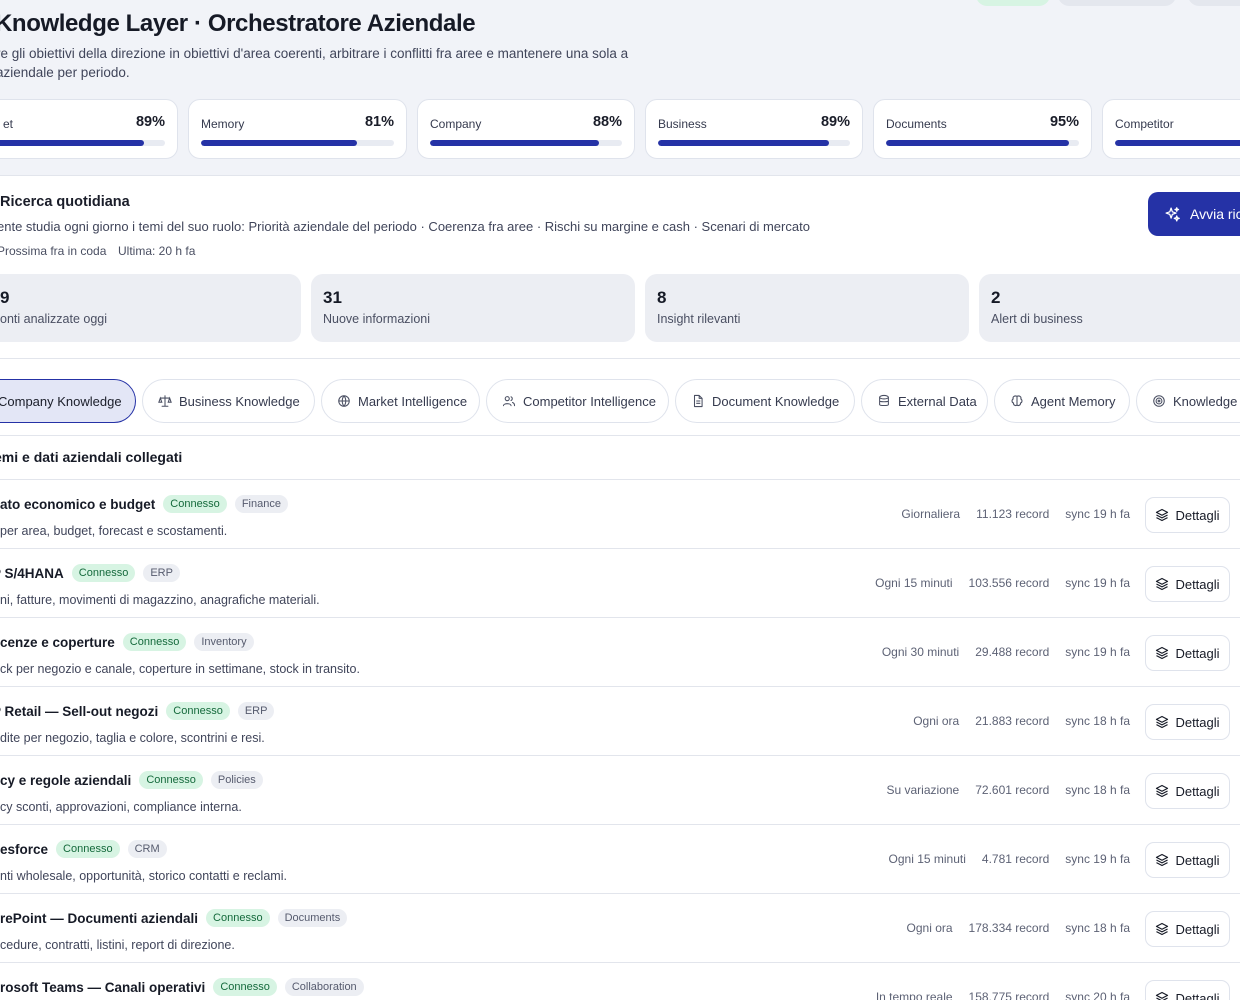 This screenshot has height=1000, width=1240. Describe the element at coordinates (765, 401) in the screenshot. I see `tab-document-knowledge: Document Knowledge` at that location.